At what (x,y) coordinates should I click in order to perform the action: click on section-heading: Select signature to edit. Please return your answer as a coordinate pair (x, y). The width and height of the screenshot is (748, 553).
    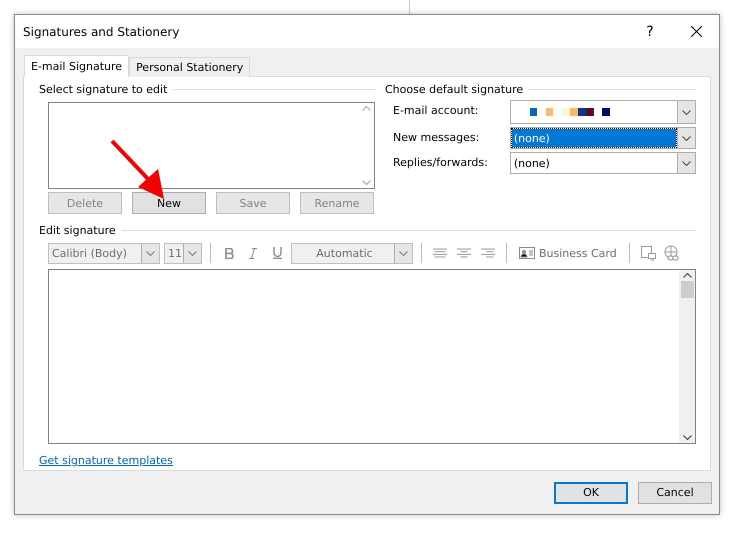
    Looking at the image, I should click on (103, 89).